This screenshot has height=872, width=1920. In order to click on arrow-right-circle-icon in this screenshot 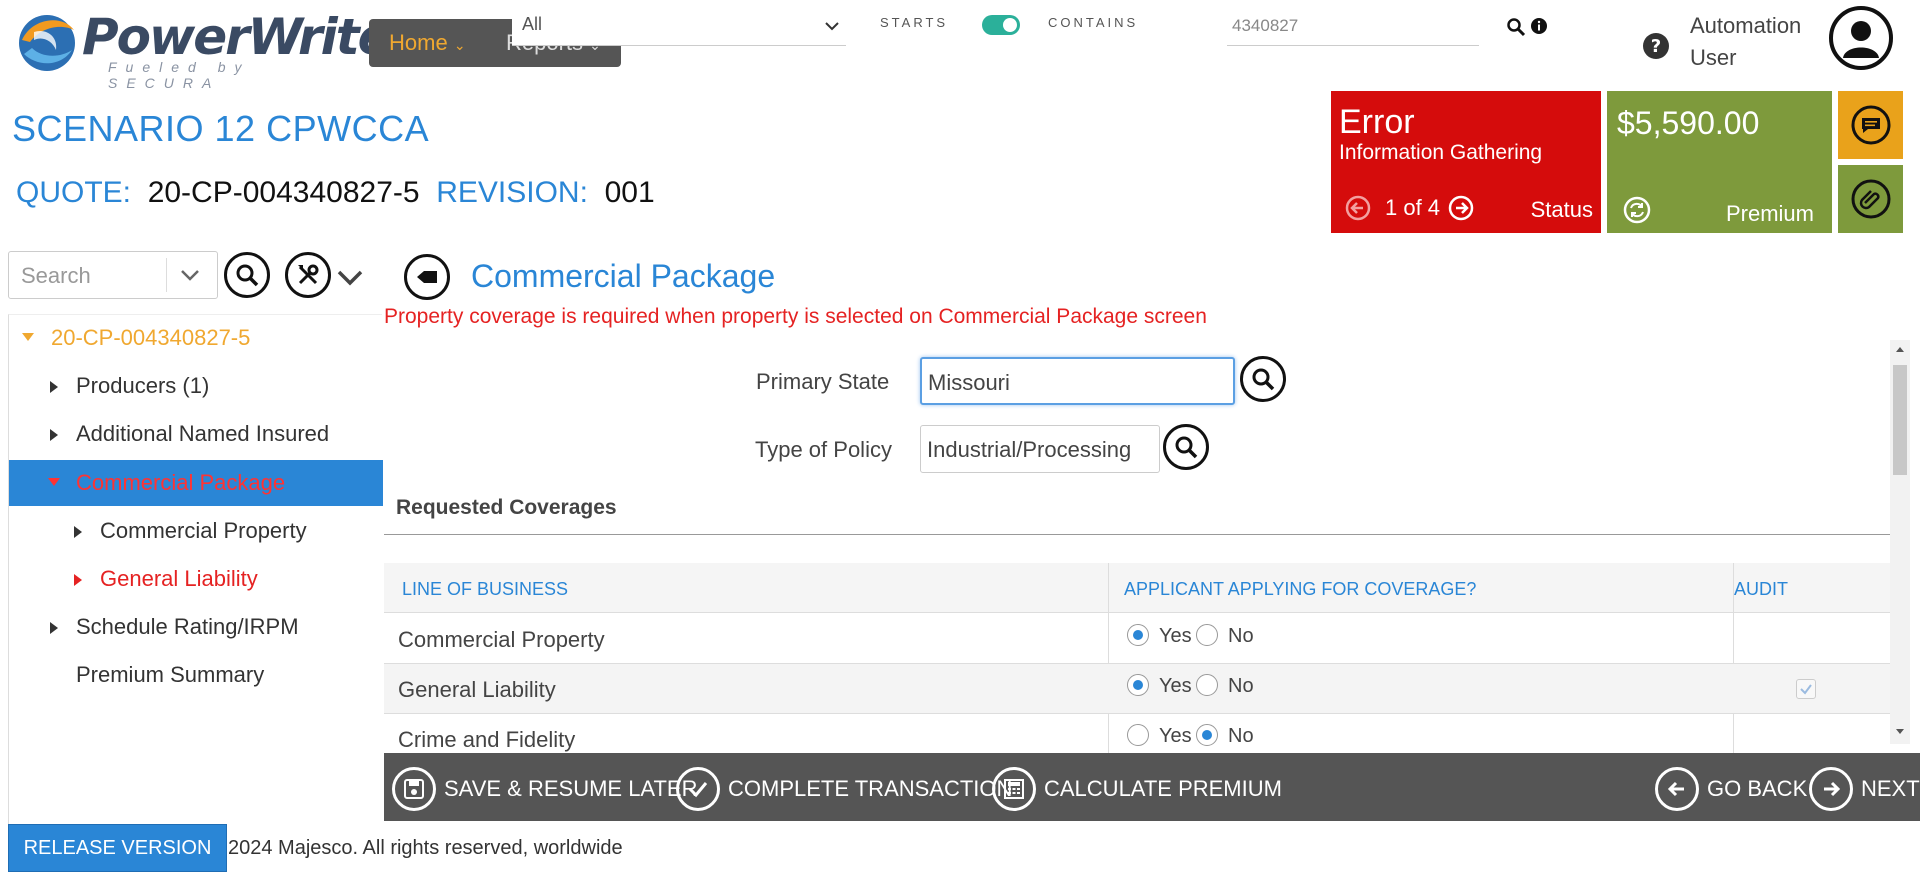, I will do `click(1461, 208)`.